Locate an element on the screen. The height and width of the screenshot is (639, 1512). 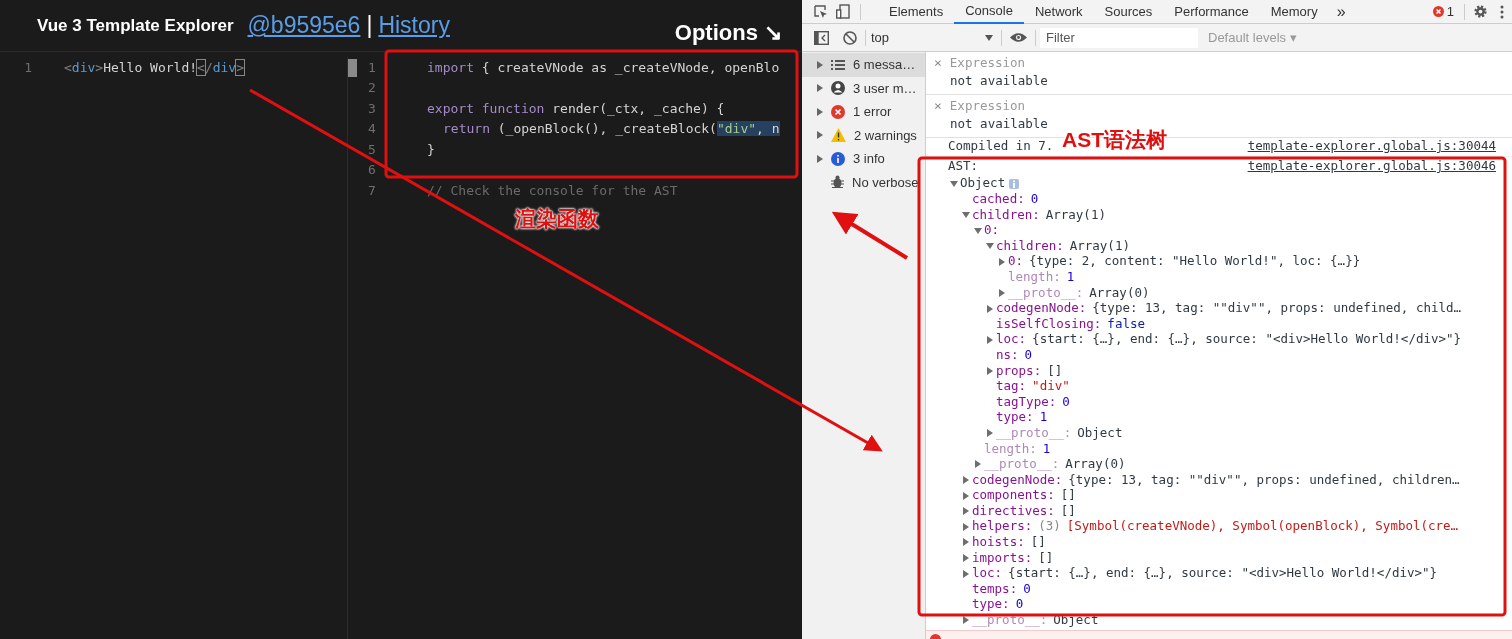
message-filter-item: 1 error is located at coordinates (863, 112).